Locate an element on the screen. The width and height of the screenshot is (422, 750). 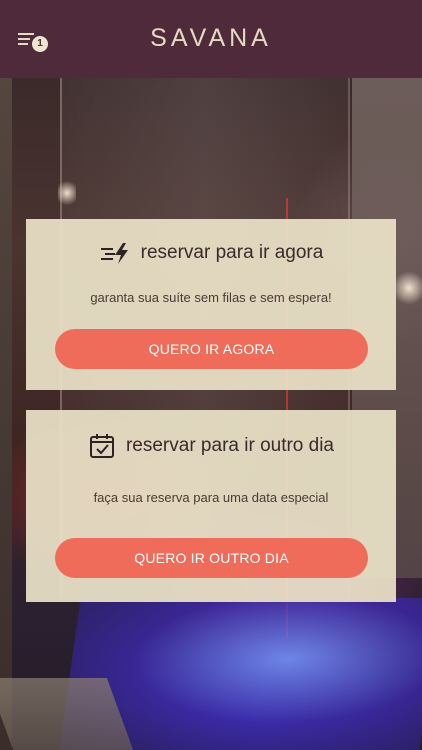
reserve-later-subtitle: faça sua reserva para uma data especial is located at coordinates (211, 497).